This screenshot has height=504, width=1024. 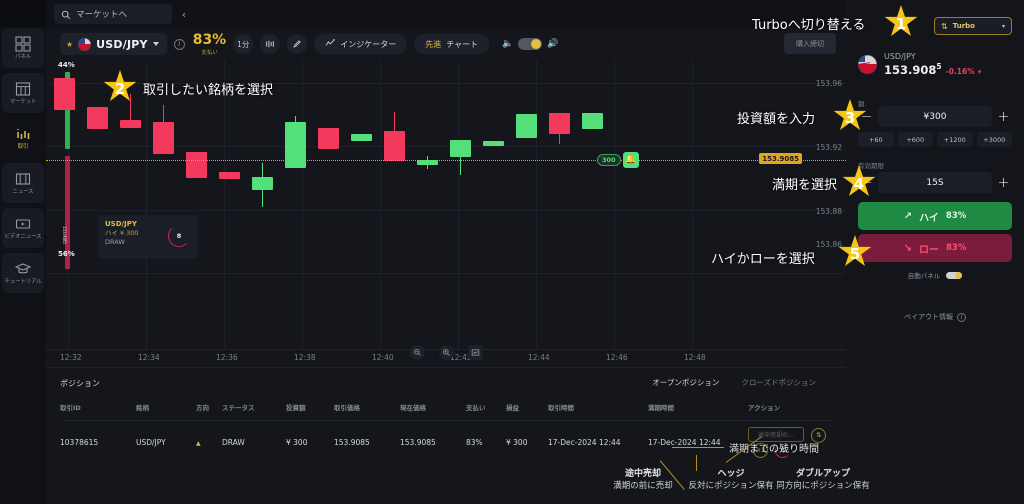 I want to click on bars-icon, so click(x=270, y=44).